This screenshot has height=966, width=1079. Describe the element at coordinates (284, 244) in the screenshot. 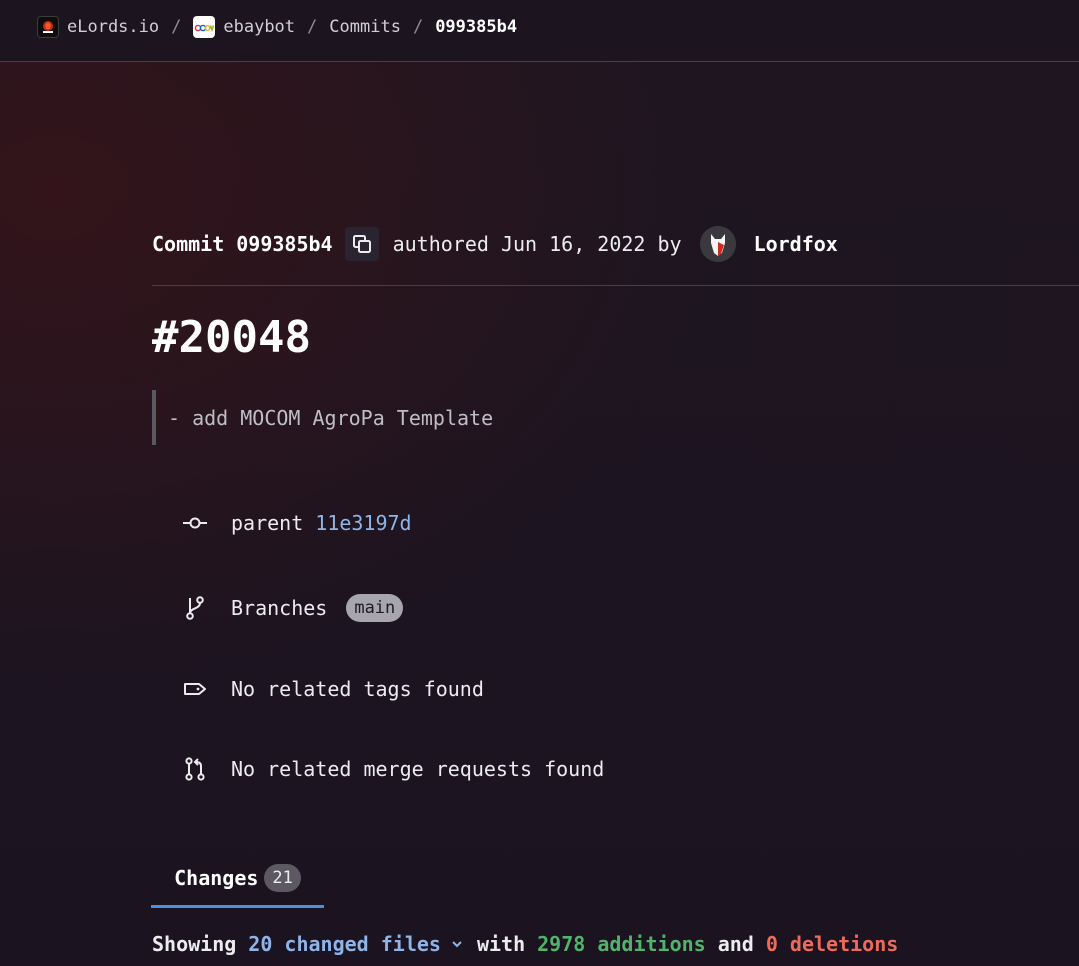

I see `commit-sha: 099385b4` at that location.